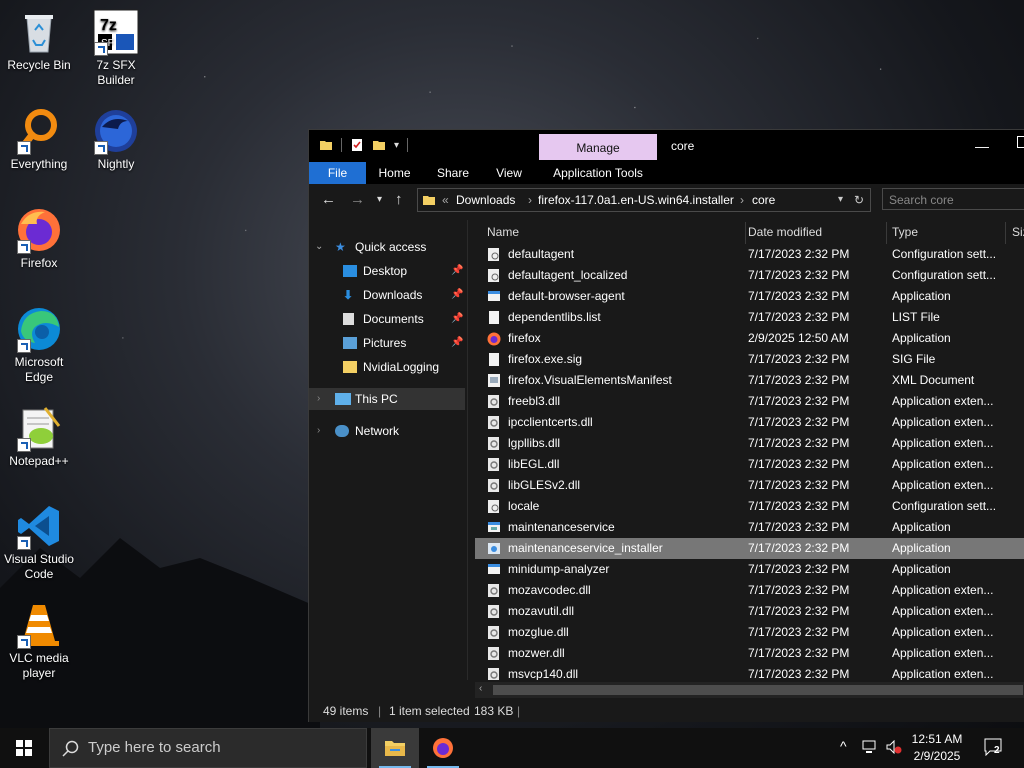  Describe the element at coordinates (937, 739) in the screenshot. I see `clock-time: 12:51 AM` at that location.